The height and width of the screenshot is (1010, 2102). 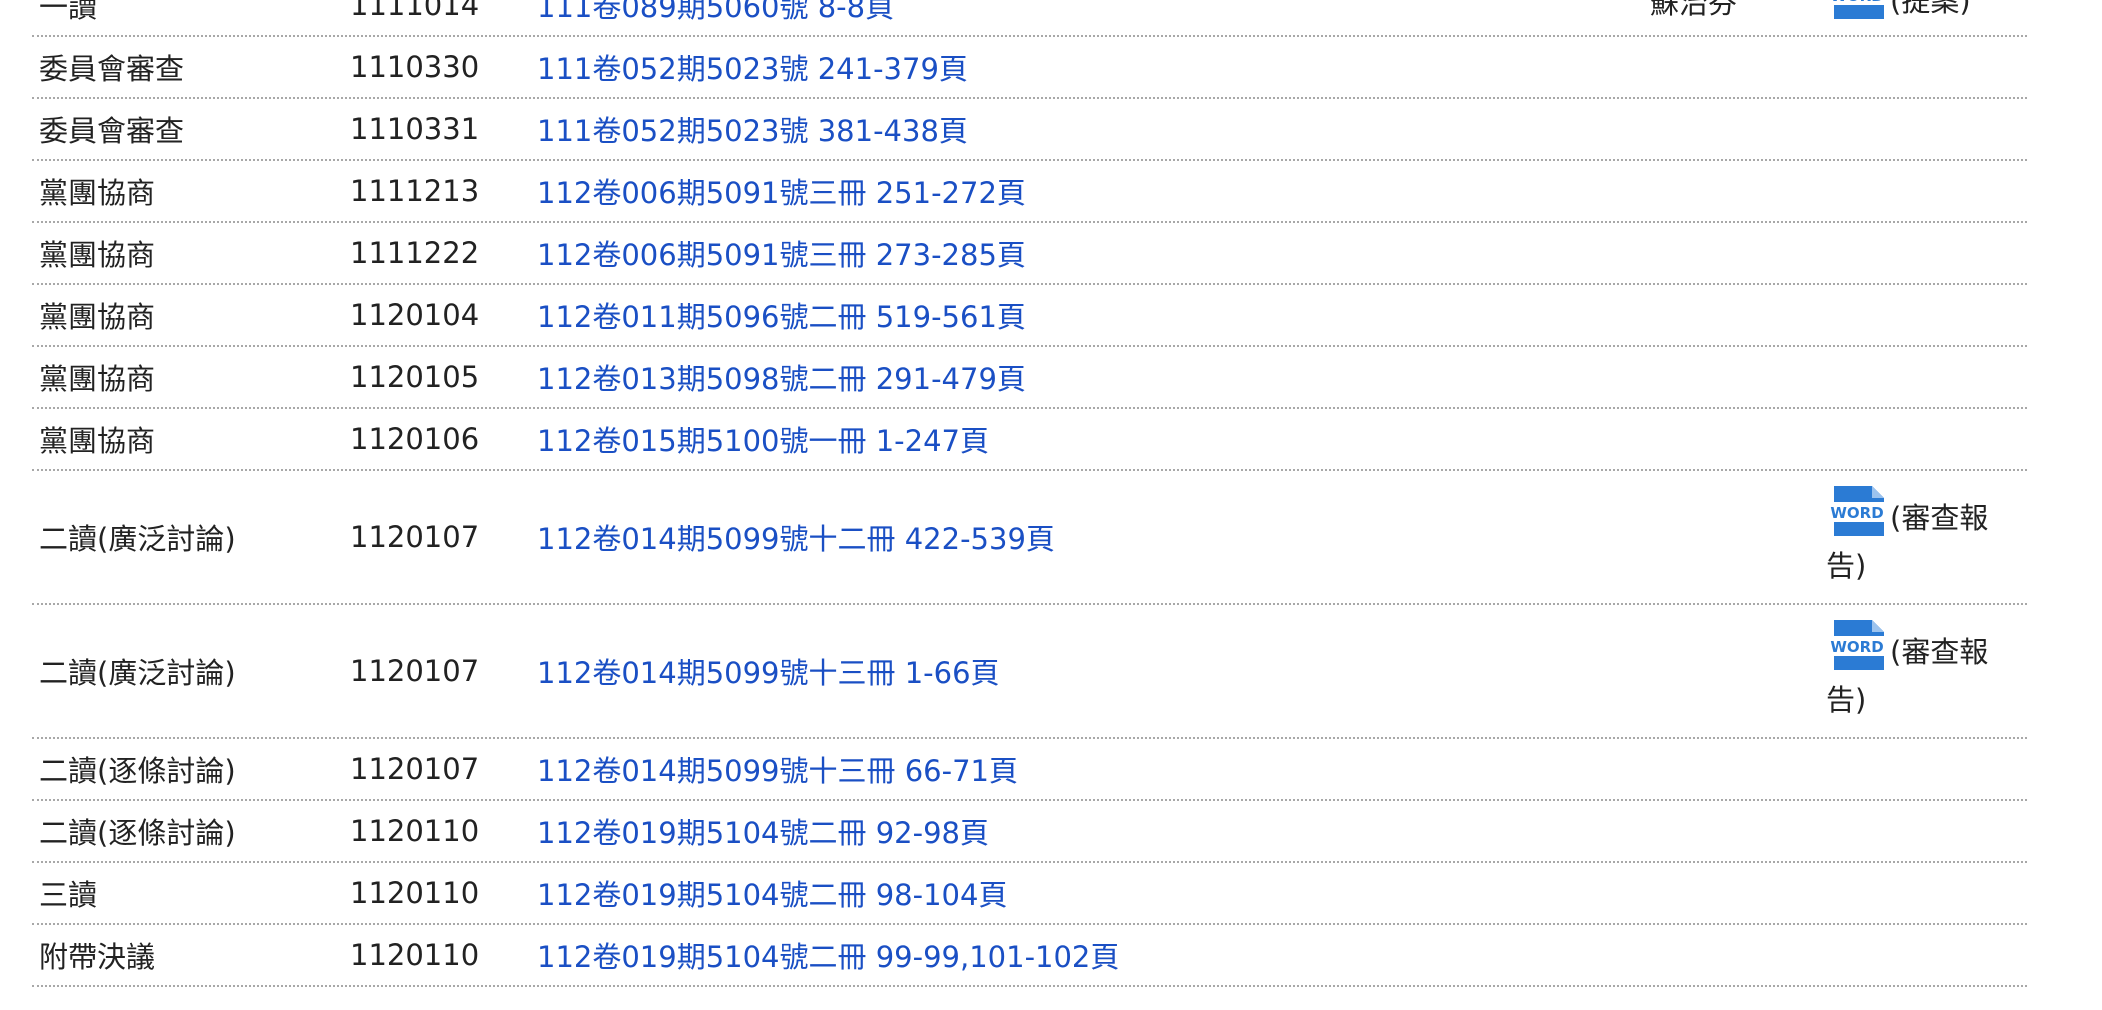 What do you see at coordinates (768, 671) in the screenshot?
I see `gazette-link: 112卷014期5099號十三冊 1-66頁` at bounding box center [768, 671].